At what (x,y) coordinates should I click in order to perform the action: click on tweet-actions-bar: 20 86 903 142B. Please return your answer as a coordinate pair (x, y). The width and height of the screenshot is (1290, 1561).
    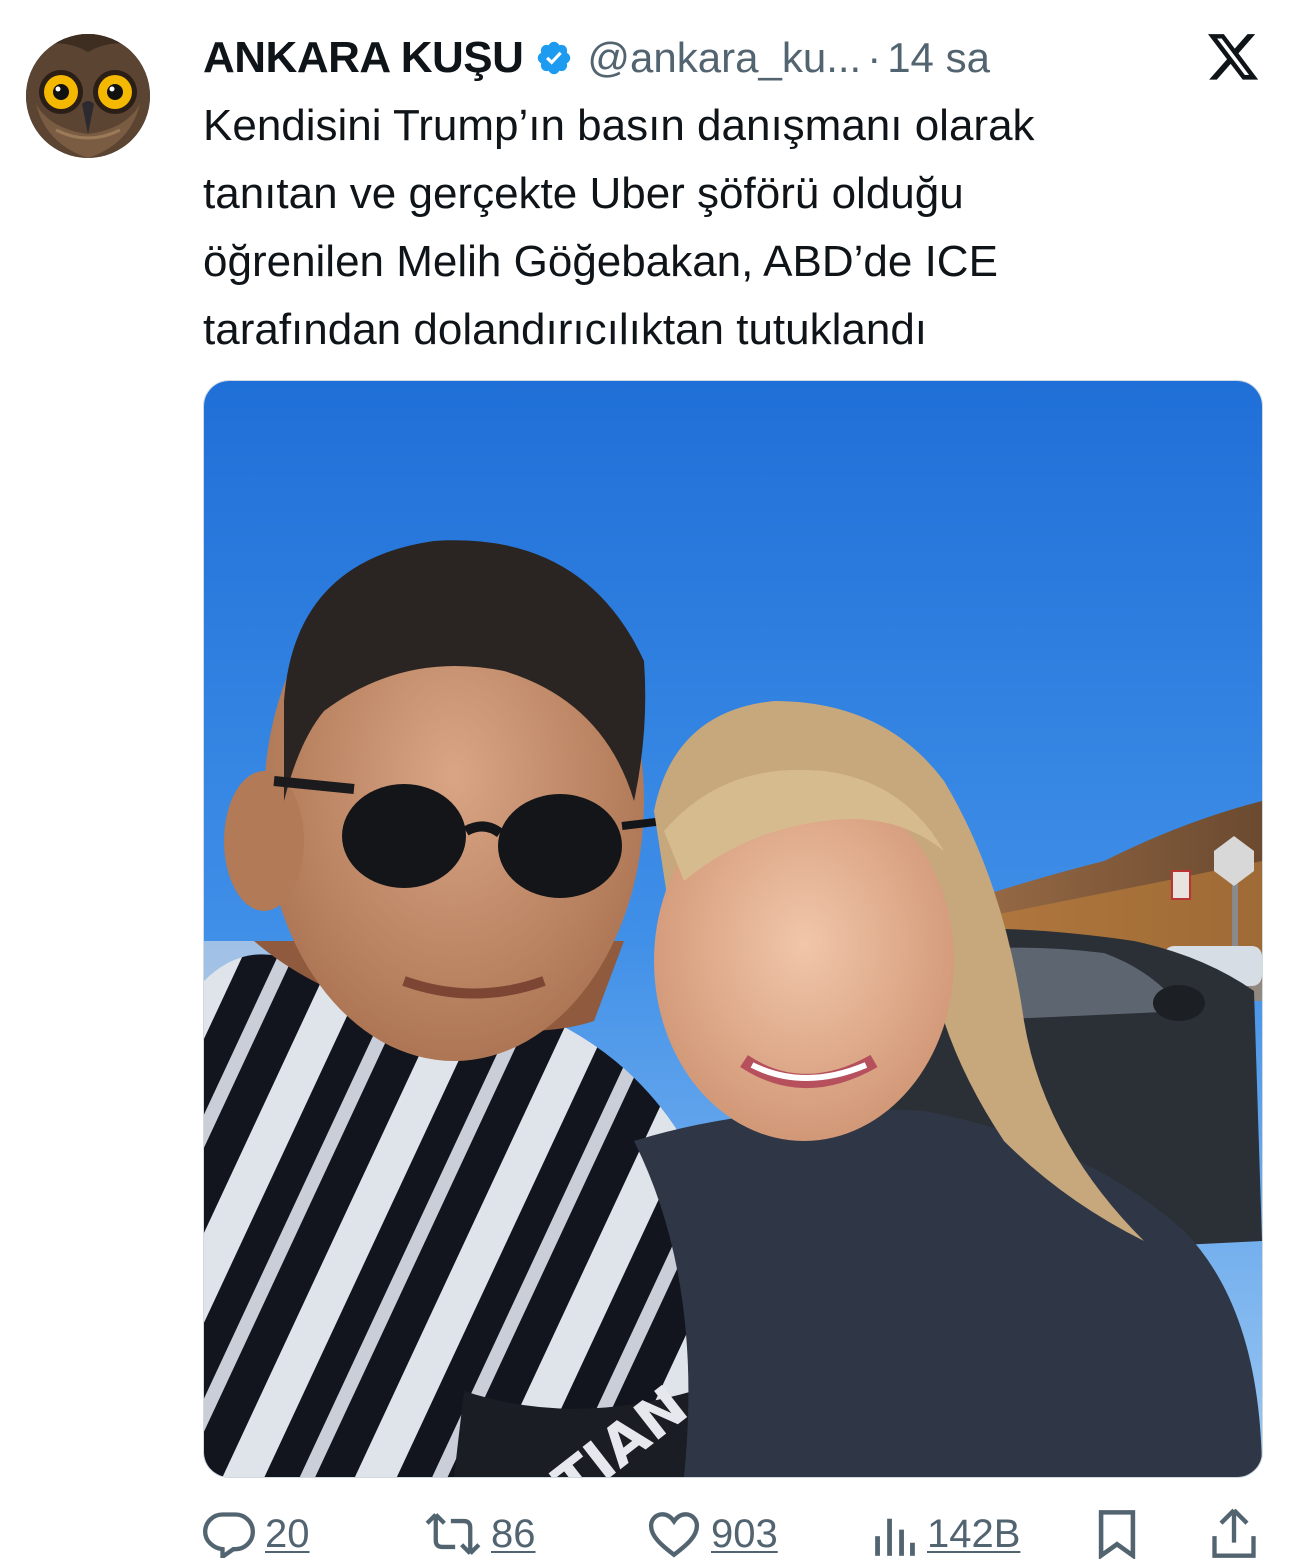
    Looking at the image, I should click on (733, 1534).